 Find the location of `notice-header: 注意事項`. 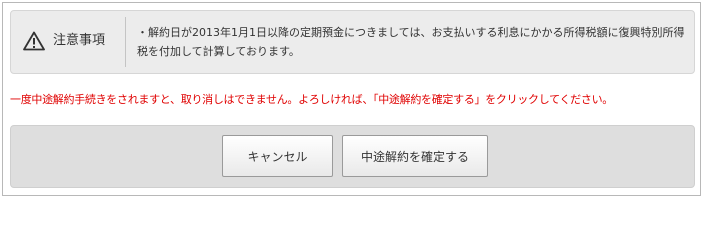

notice-header: 注意事項 is located at coordinates (67, 42).